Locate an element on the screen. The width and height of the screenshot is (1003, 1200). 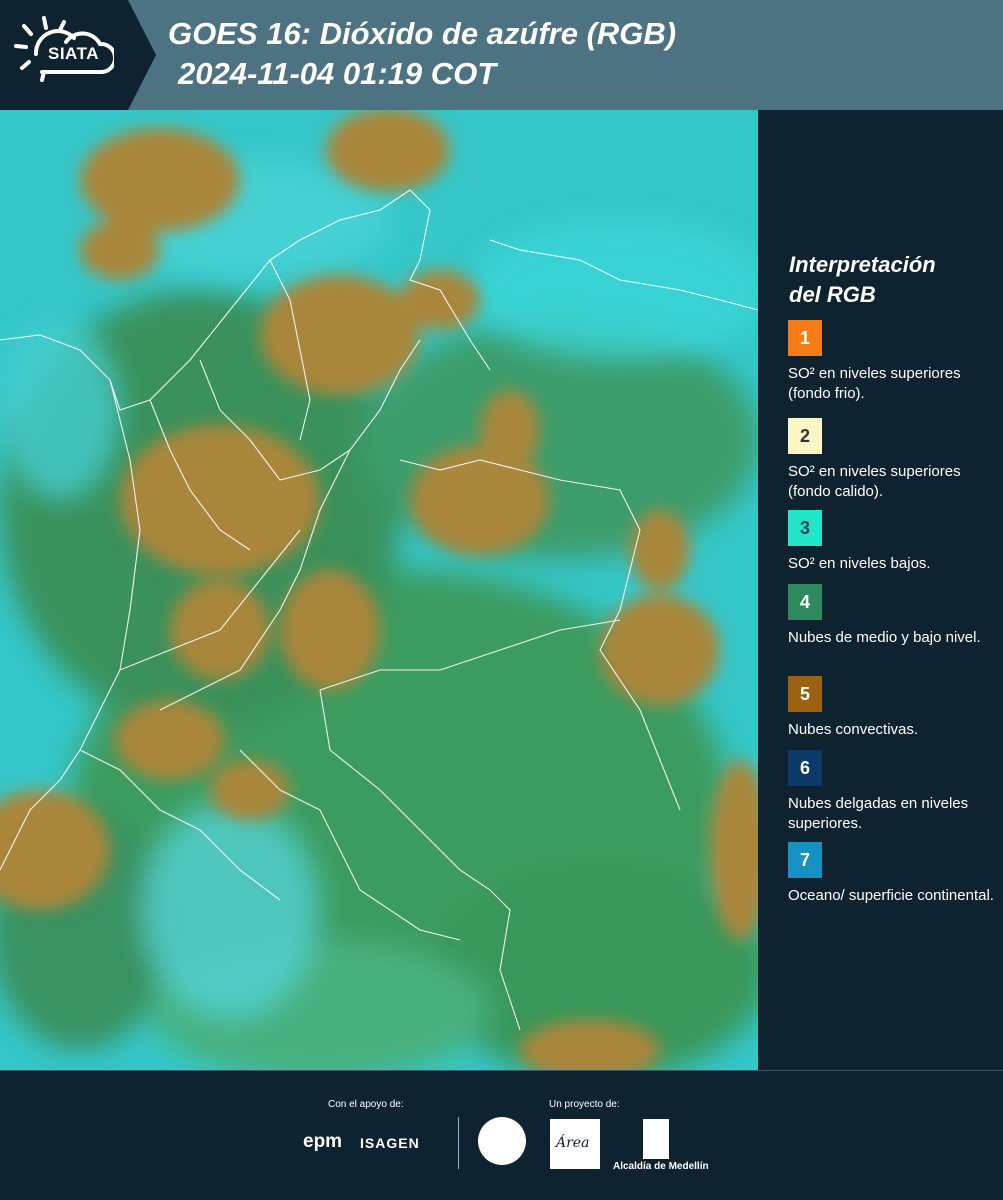
legend-item-4: 4 Nubes de medio y bajo nivel. is located at coordinates (893, 616).